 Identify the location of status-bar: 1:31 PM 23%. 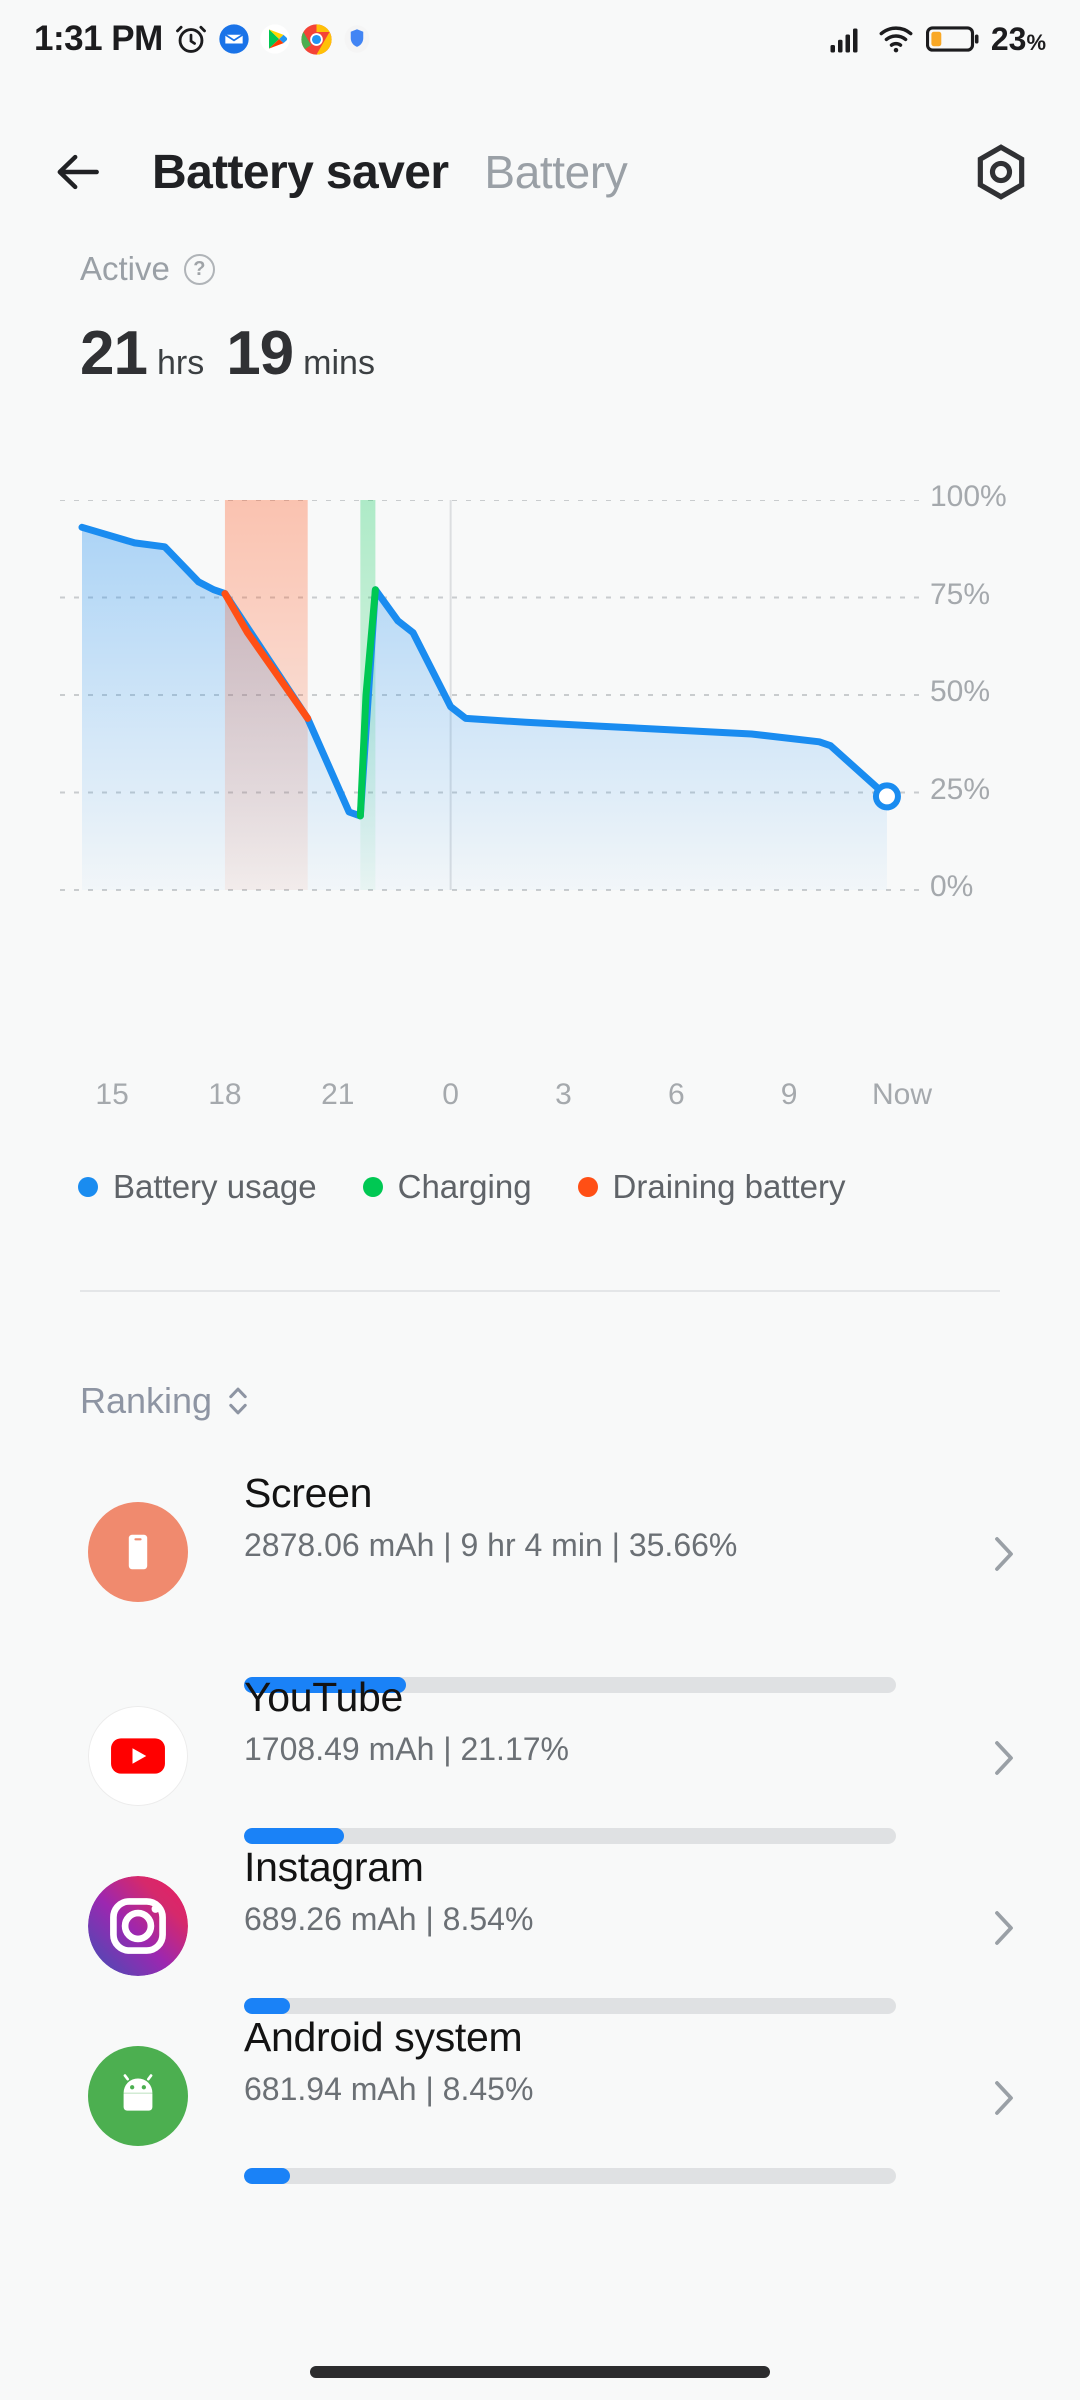
(540, 39).